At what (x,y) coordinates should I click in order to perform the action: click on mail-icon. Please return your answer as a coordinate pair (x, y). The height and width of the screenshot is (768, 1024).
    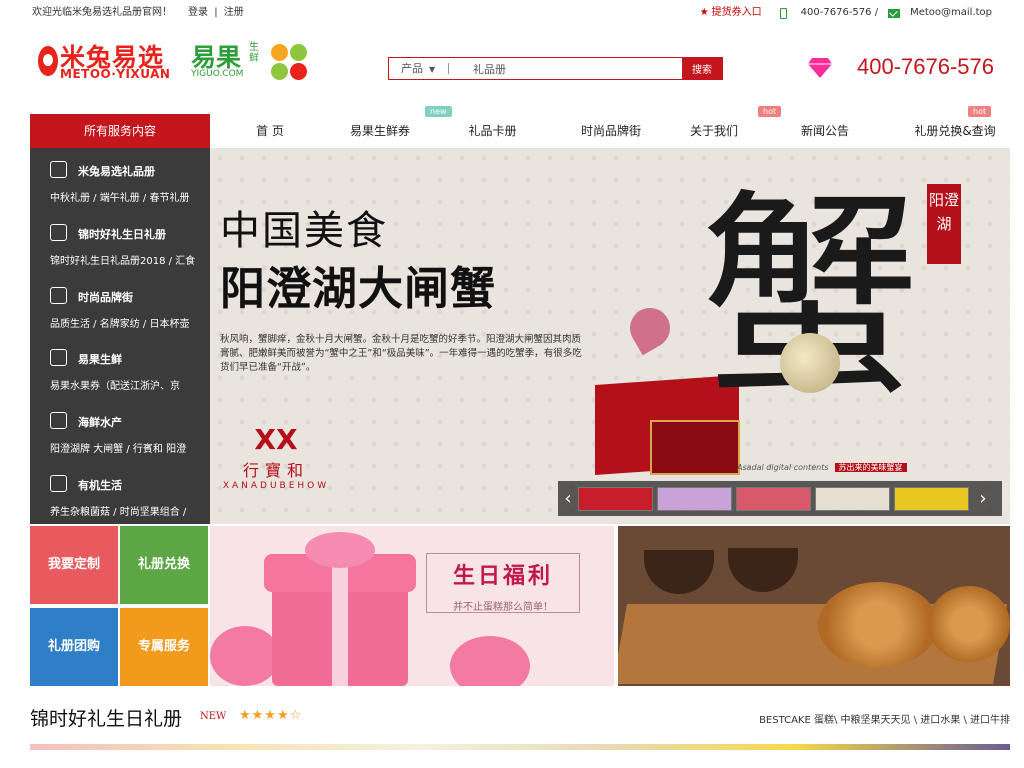
    Looking at the image, I should click on (894, 13).